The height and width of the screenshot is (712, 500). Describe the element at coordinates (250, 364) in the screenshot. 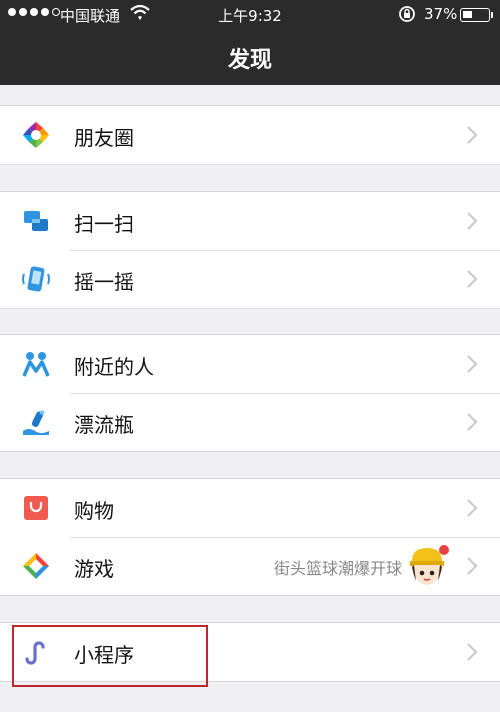

I see `menu-item-people-nearby: 附近的人` at that location.